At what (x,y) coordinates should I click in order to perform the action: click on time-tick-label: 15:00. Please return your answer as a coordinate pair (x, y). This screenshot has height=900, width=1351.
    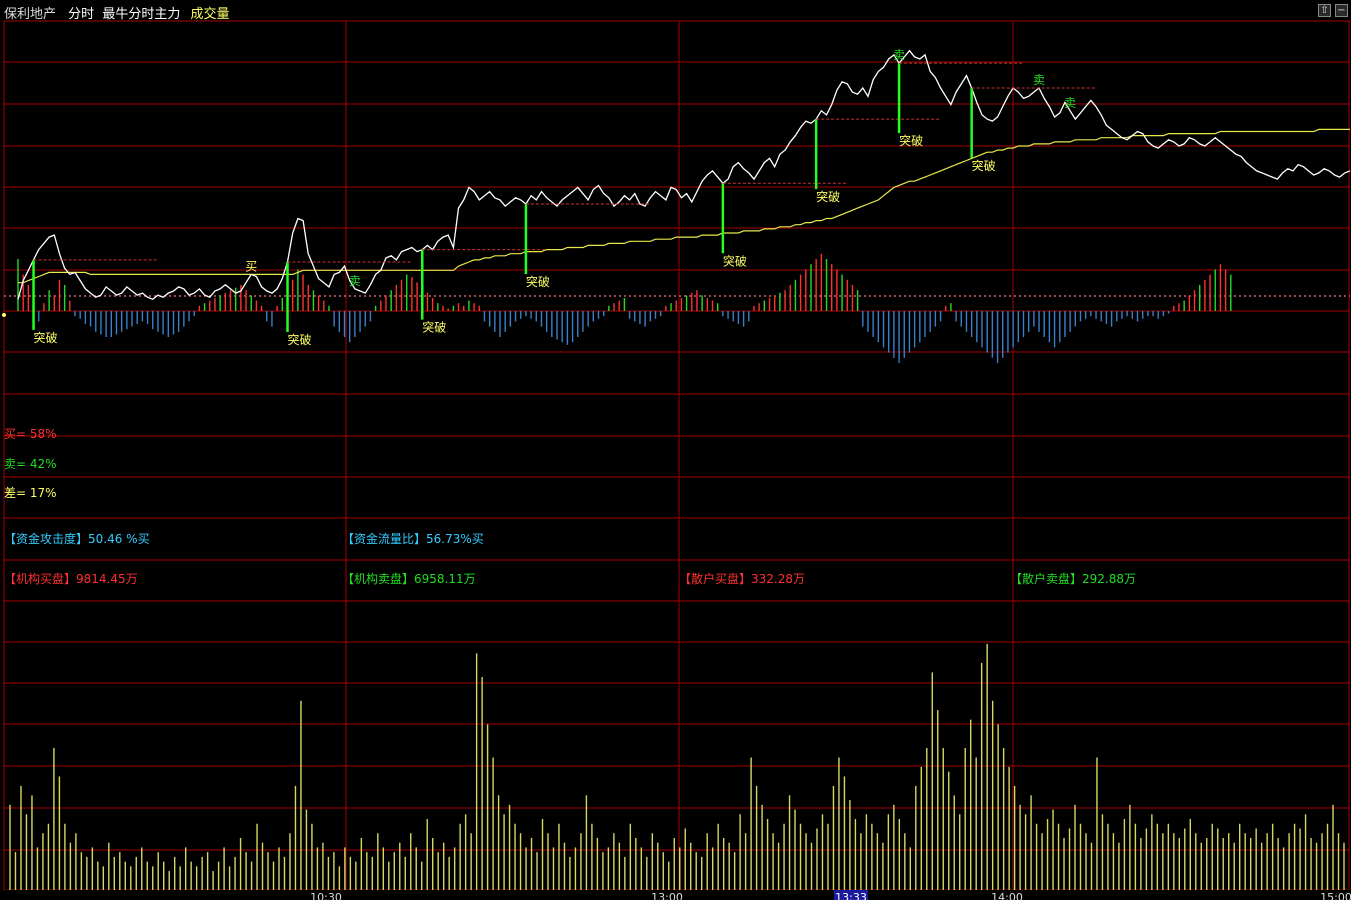
    Looking at the image, I should click on (1335, 895).